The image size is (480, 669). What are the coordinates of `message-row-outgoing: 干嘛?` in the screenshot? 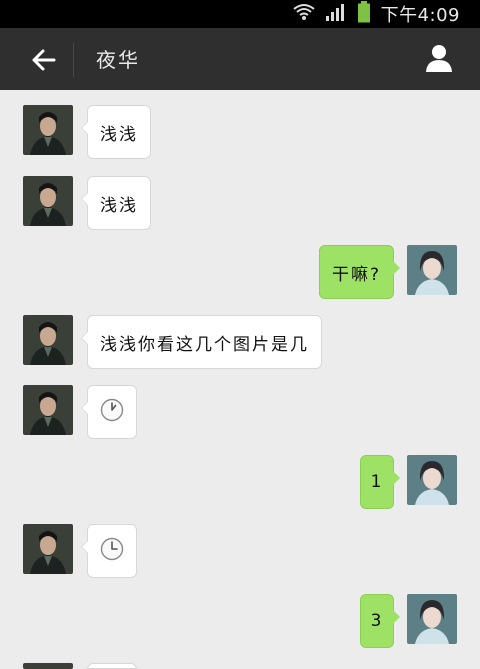 It's located at (240, 272).